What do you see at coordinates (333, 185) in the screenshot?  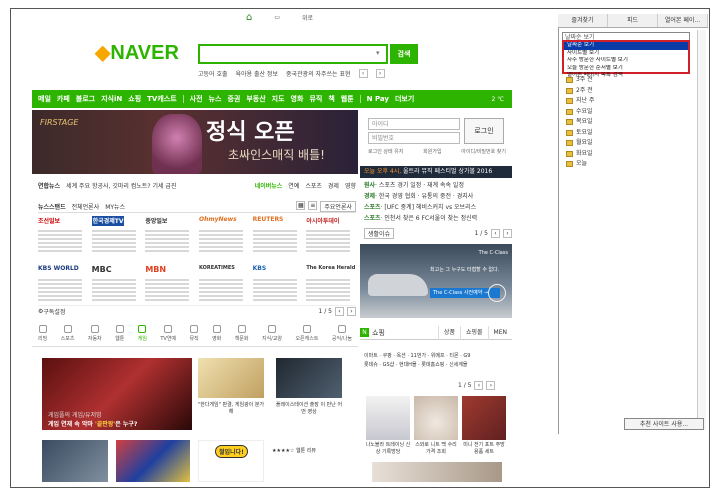 I see `ticker-link-economy: 경제` at bounding box center [333, 185].